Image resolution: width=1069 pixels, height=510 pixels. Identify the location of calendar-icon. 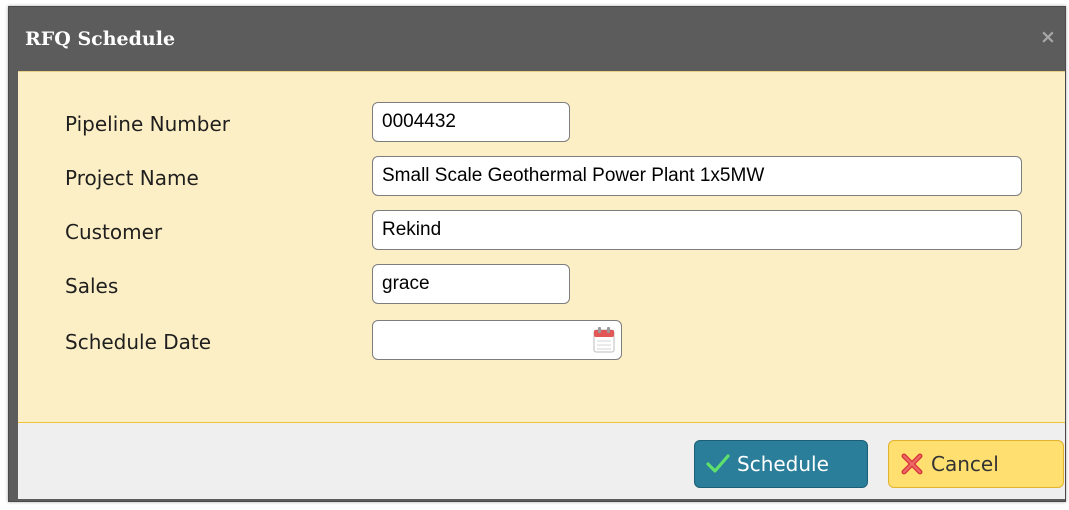
(604, 340).